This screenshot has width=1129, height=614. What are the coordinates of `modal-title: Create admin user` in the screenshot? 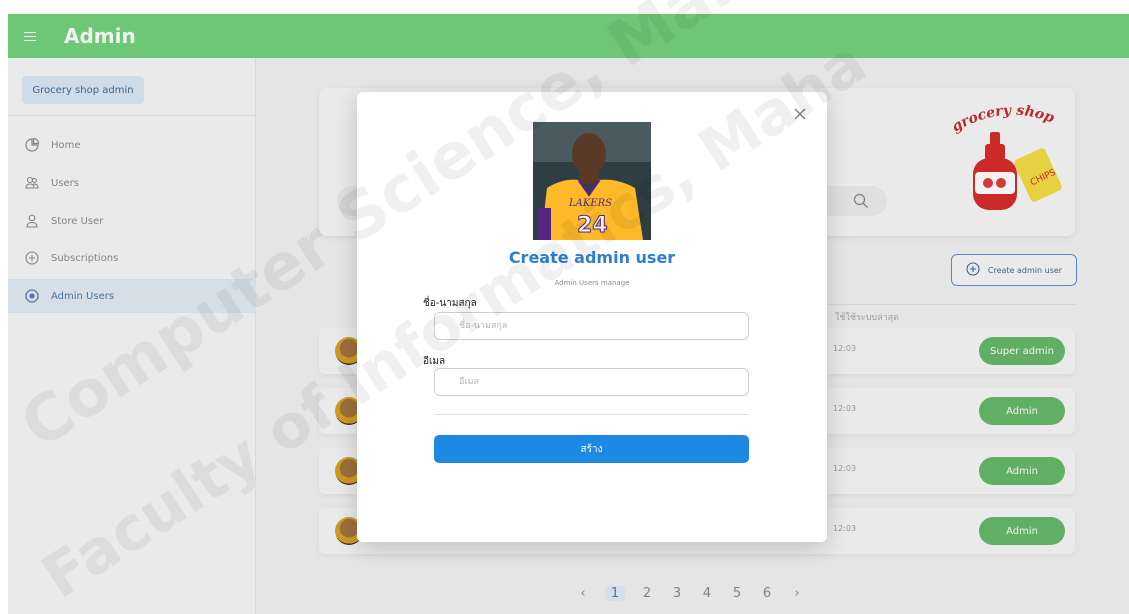 It's located at (592, 257).